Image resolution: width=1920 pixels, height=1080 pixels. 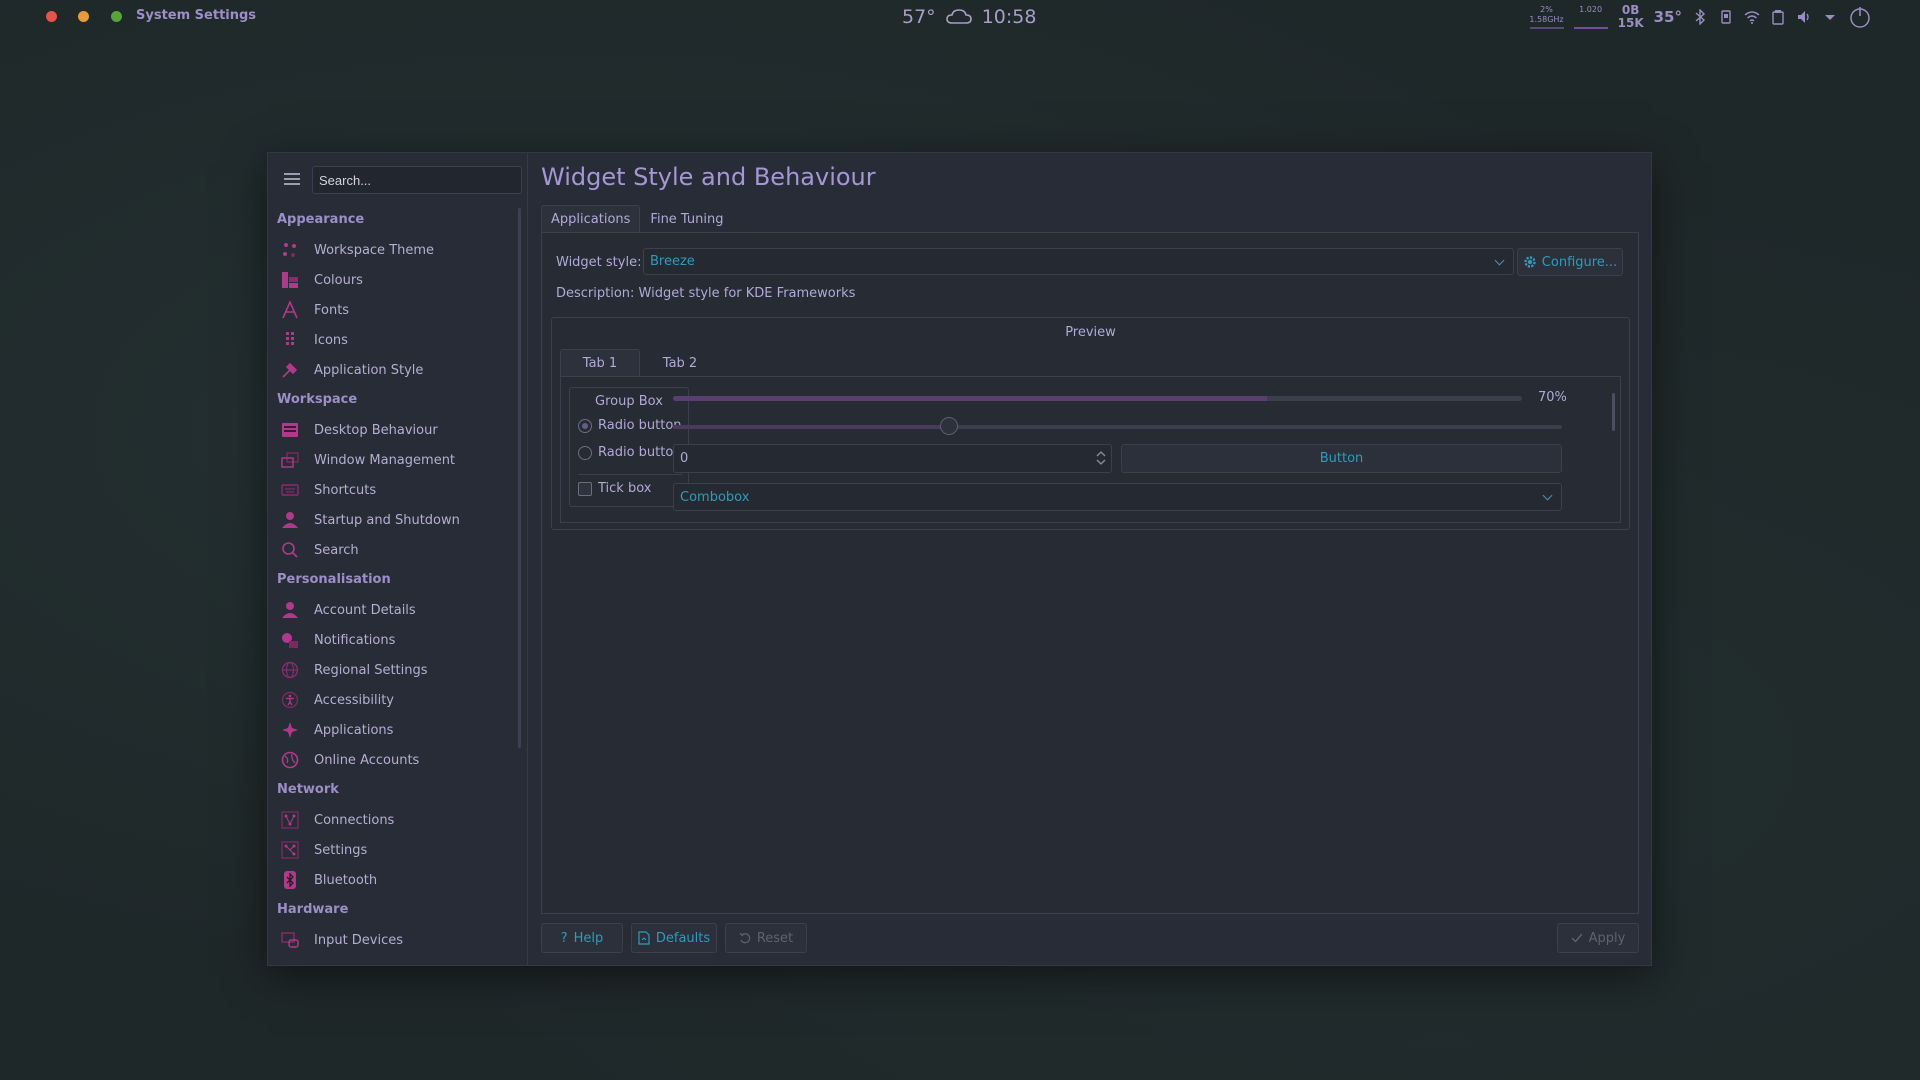 I want to click on radio-label: Radio button, so click(x=640, y=452).